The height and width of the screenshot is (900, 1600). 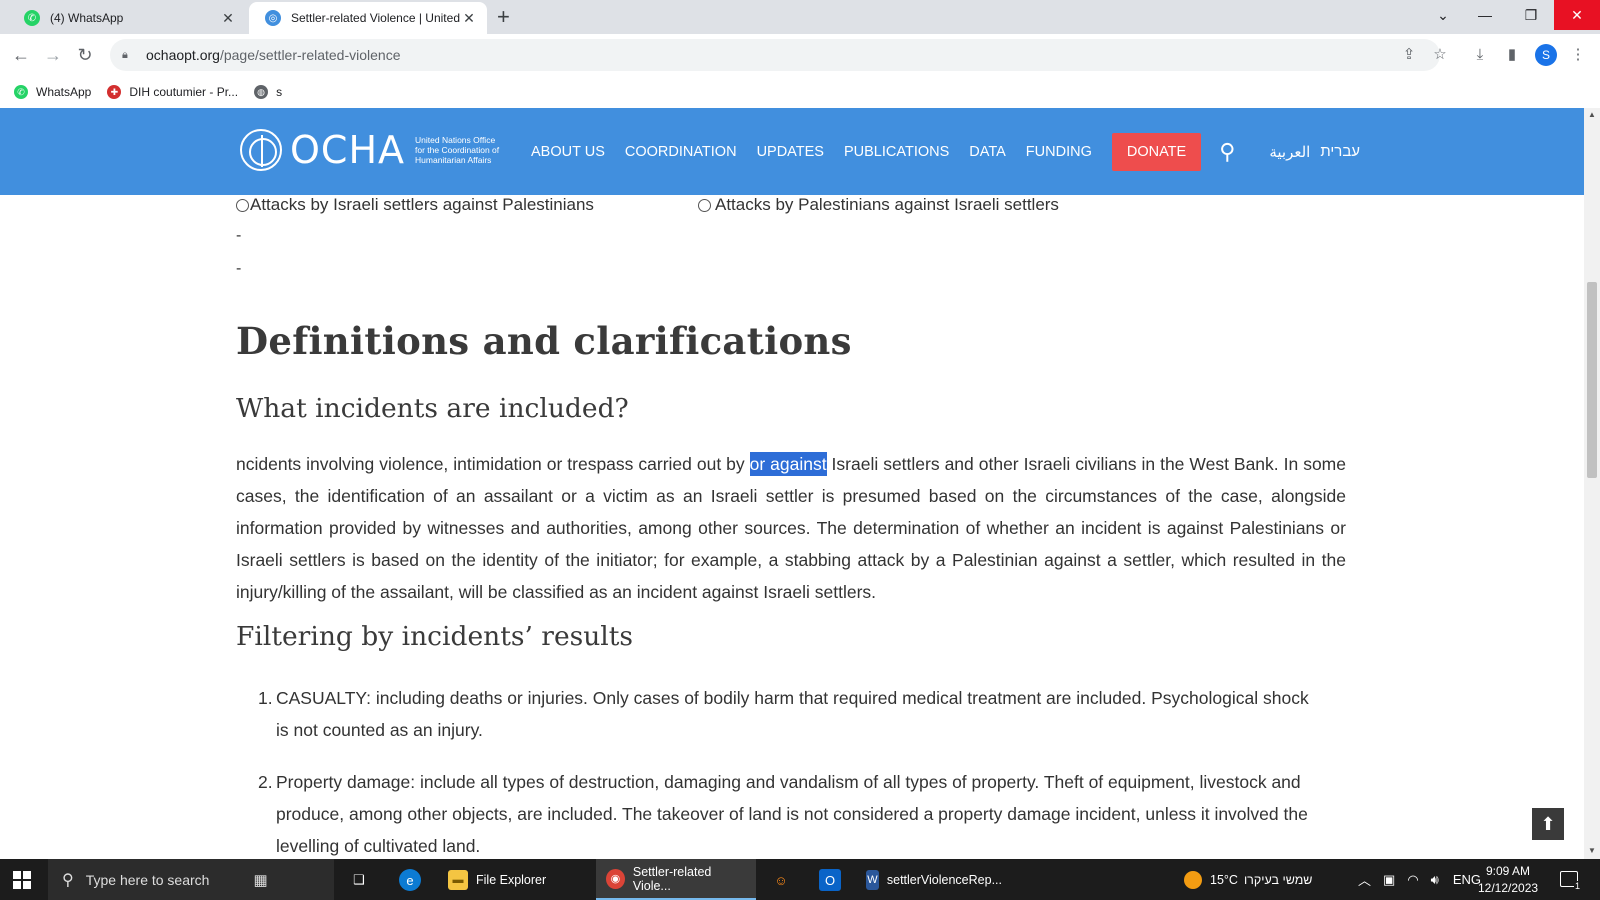 I want to click on meet-icon: ▣, so click(x=1389, y=880).